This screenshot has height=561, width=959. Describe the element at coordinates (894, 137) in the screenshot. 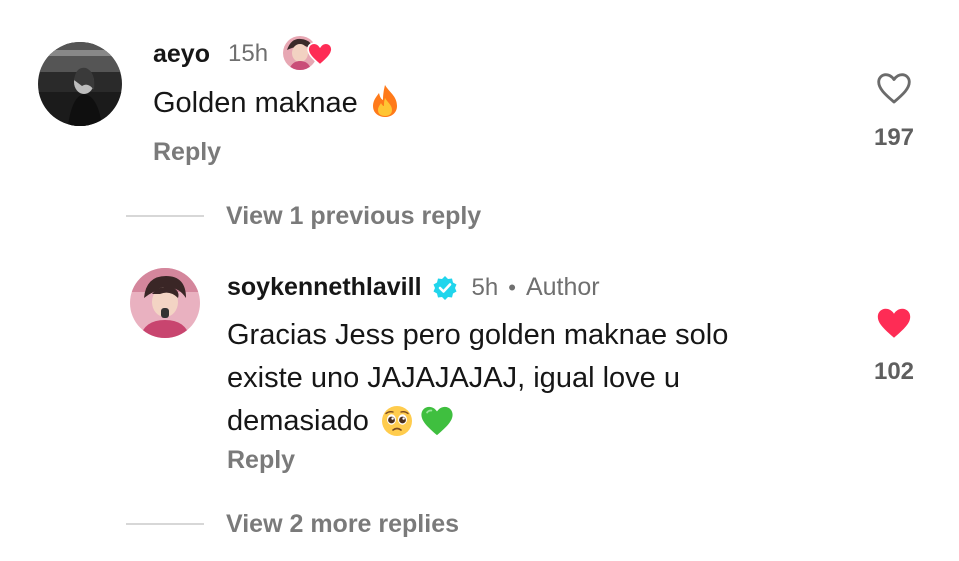

I see `like-count: 197` at that location.